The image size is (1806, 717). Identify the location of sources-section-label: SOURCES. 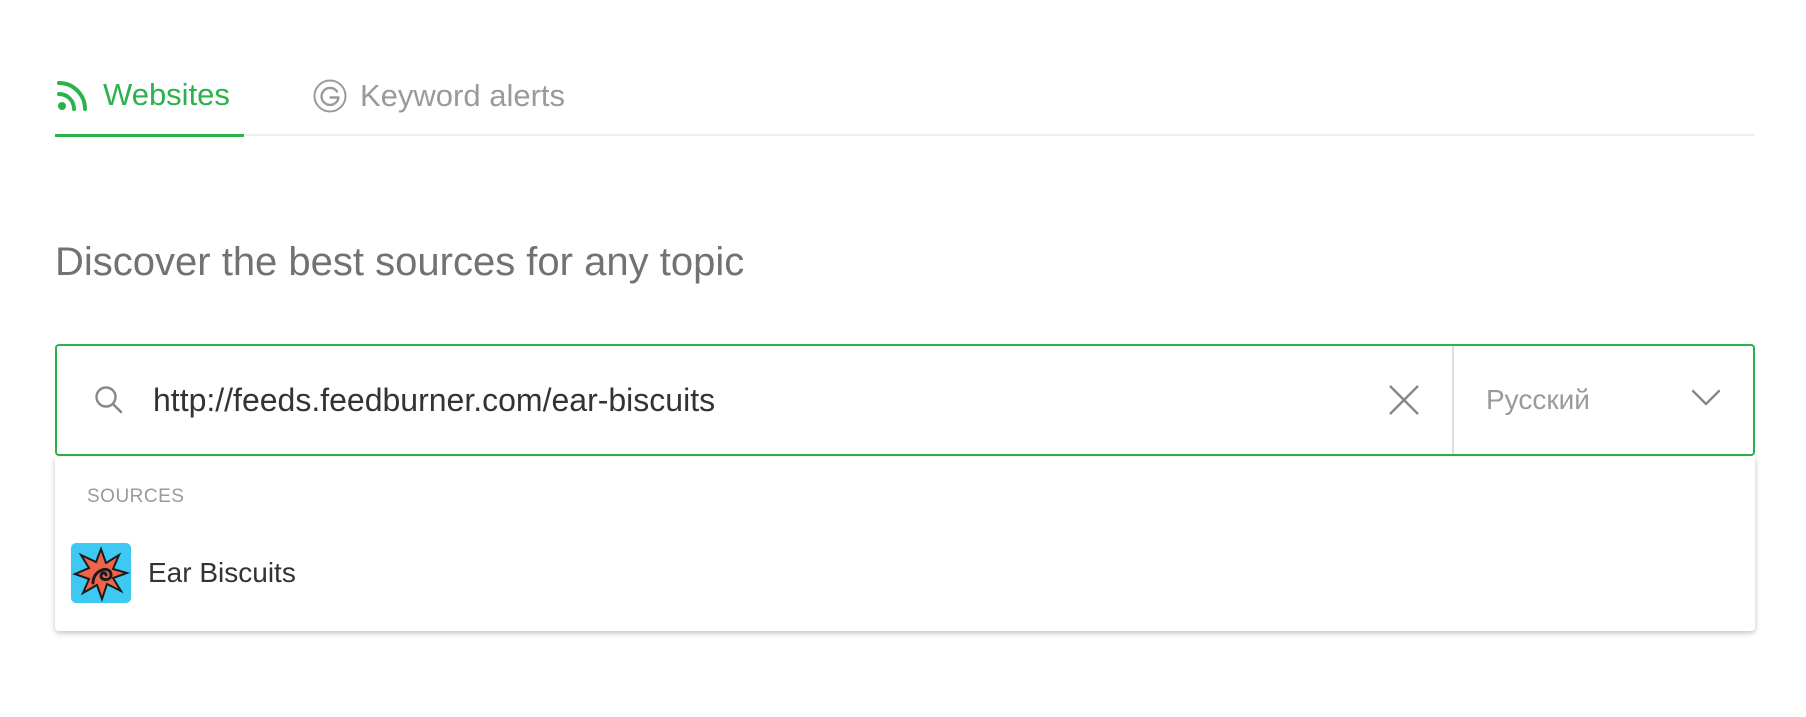
(136, 496).